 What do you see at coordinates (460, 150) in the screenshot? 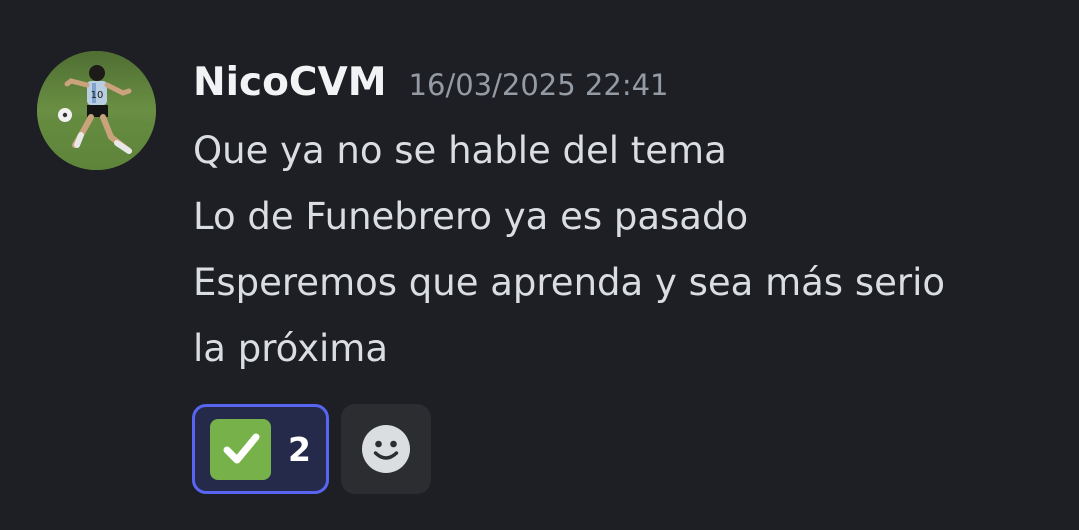
I see `message-line: Que ya no se hable del tema` at bounding box center [460, 150].